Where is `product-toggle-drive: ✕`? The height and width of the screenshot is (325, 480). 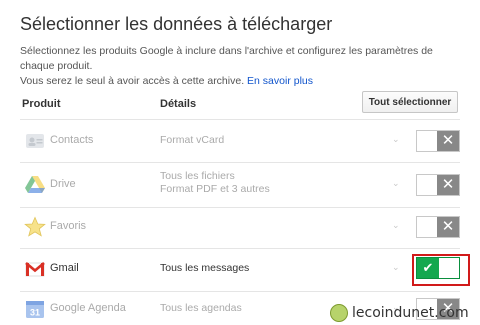
product-toggle-drive: ✕ is located at coordinates (438, 185).